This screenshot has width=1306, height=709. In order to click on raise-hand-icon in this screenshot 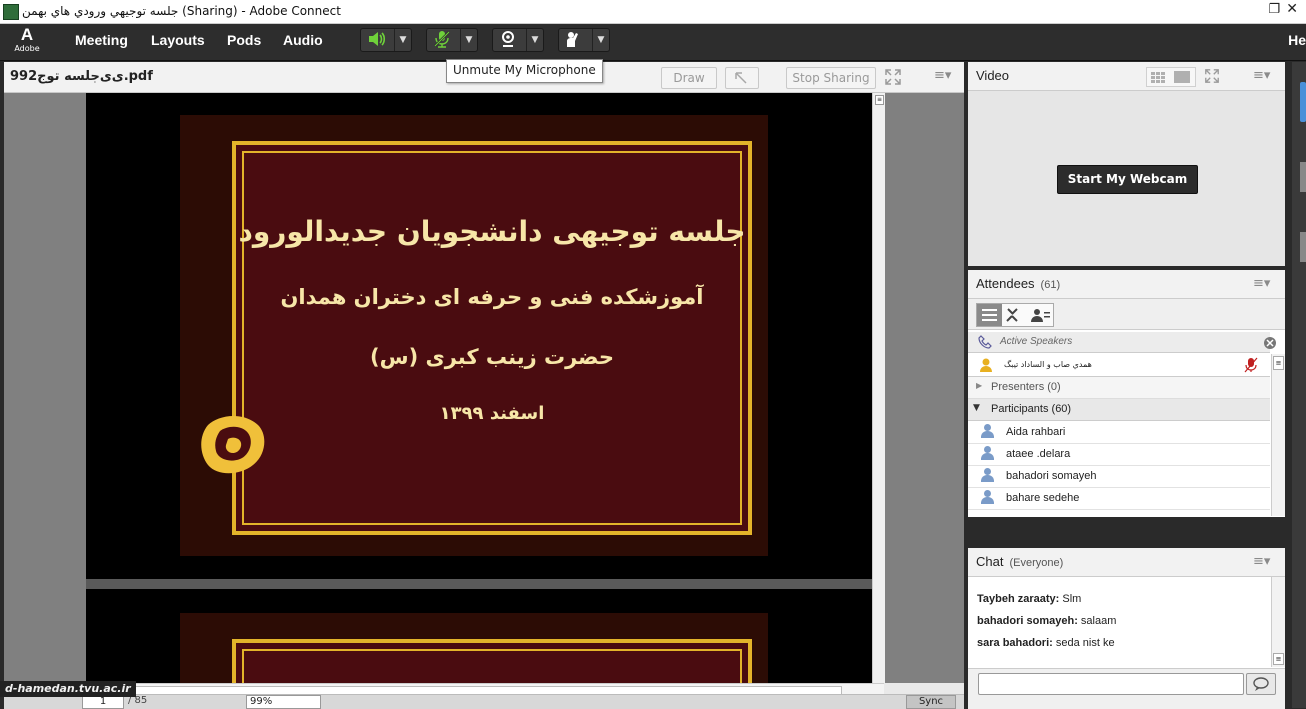, I will do `click(572, 39)`.